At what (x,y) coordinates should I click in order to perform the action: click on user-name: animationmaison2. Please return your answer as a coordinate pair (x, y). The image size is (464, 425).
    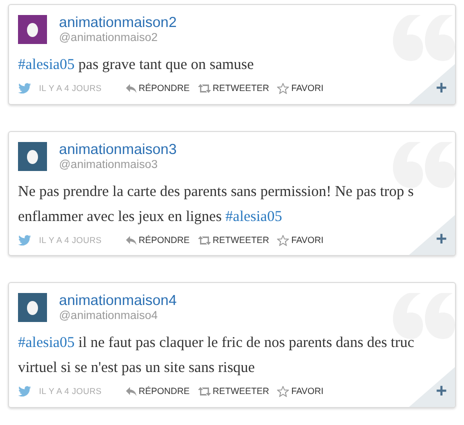
    Looking at the image, I should click on (118, 23).